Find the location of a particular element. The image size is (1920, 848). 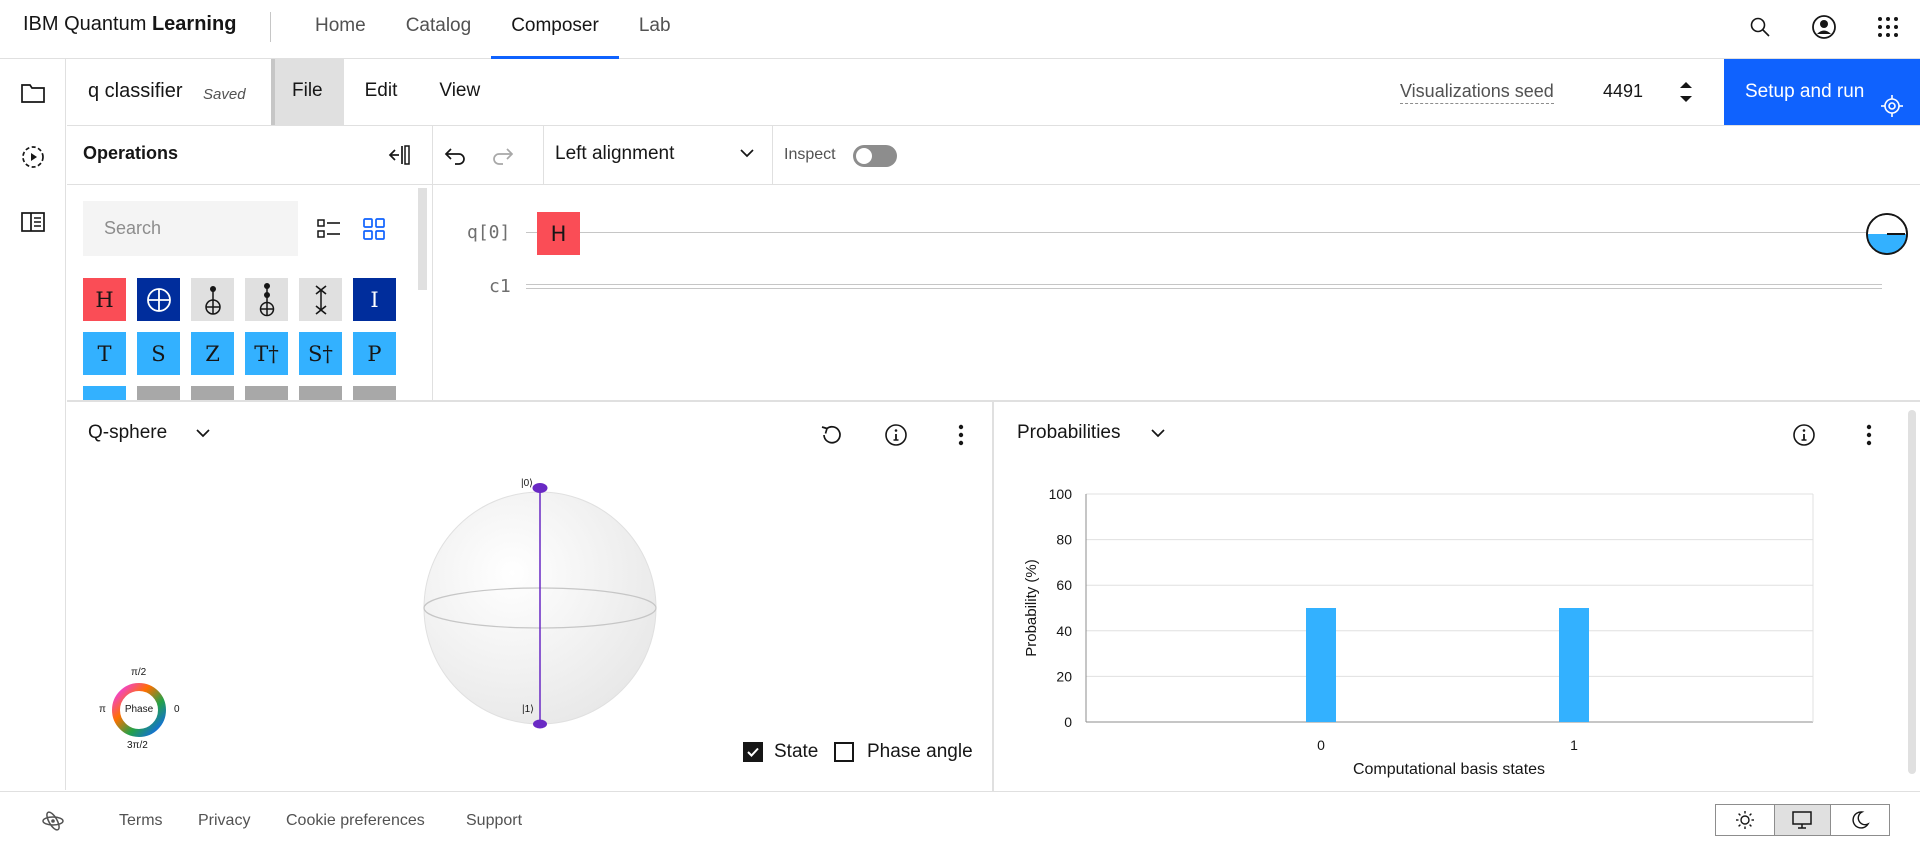

menu-edit: Edit is located at coordinates (381, 92).